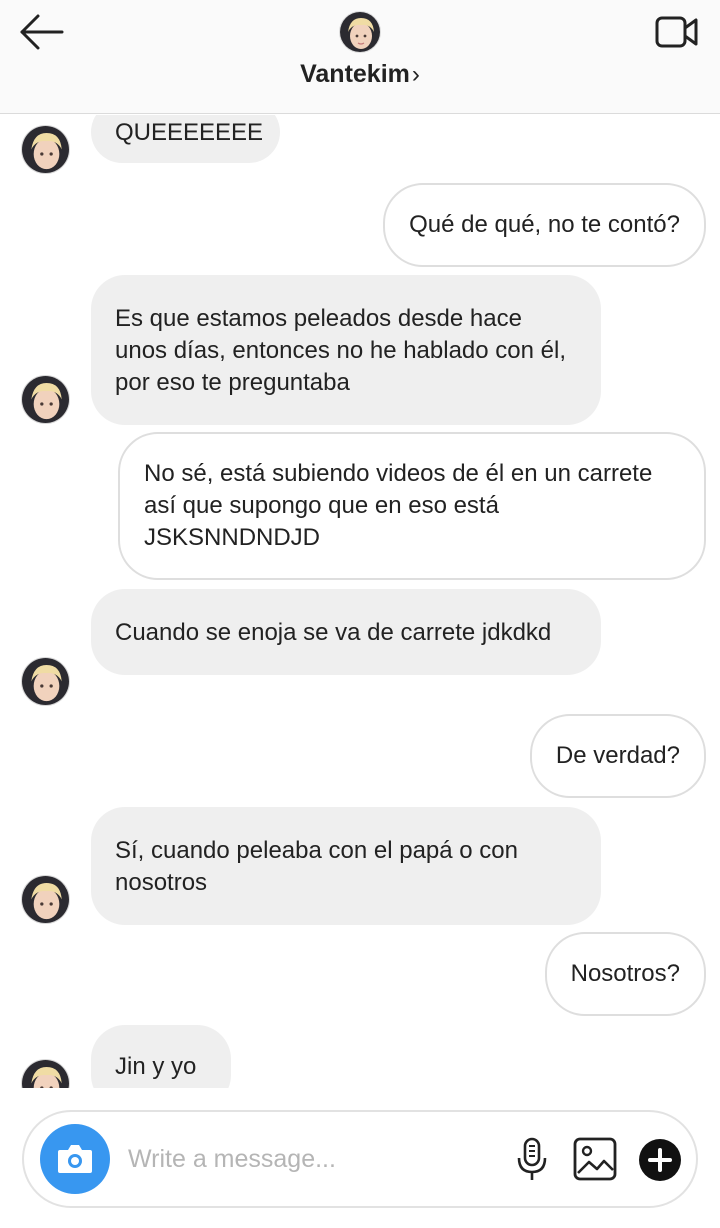  I want to click on microphone-icon, so click(532, 1158).